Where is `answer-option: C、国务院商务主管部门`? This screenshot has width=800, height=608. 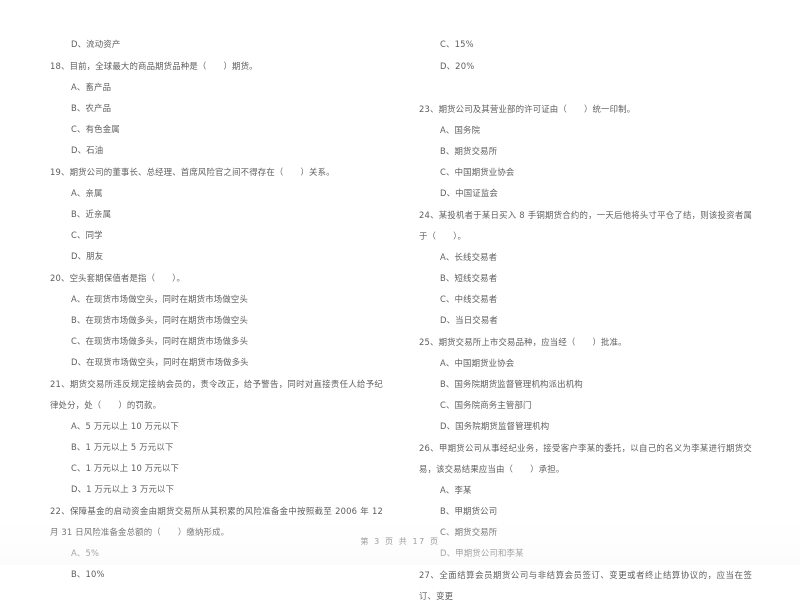 answer-option: C、国务院商务主管部门 is located at coordinates (585, 405).